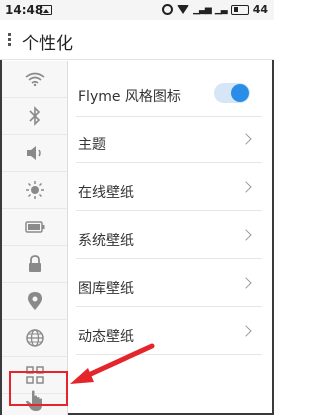 The image size is (320, 415). Describe the element at coordinates (183, 9) in the screenshot. I see `wifi-status-icon` at that location.